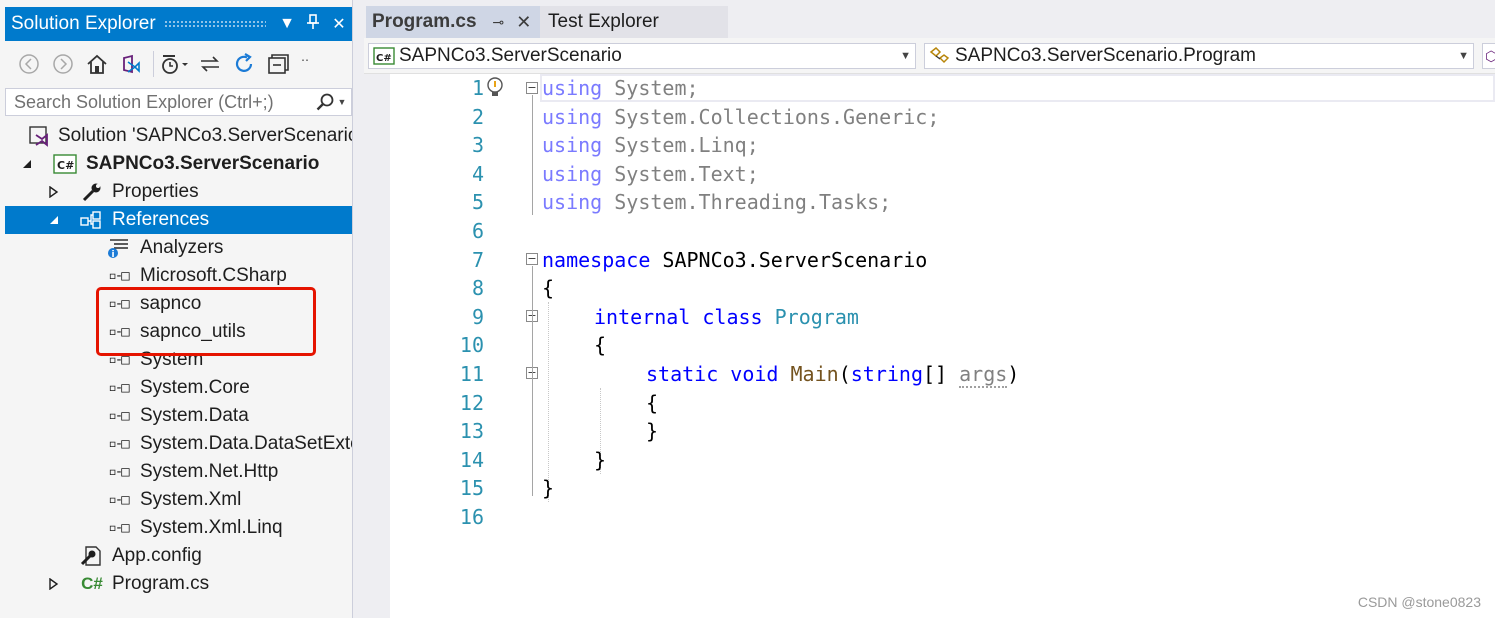  I want to click on drag-grip, so click(214, 24).